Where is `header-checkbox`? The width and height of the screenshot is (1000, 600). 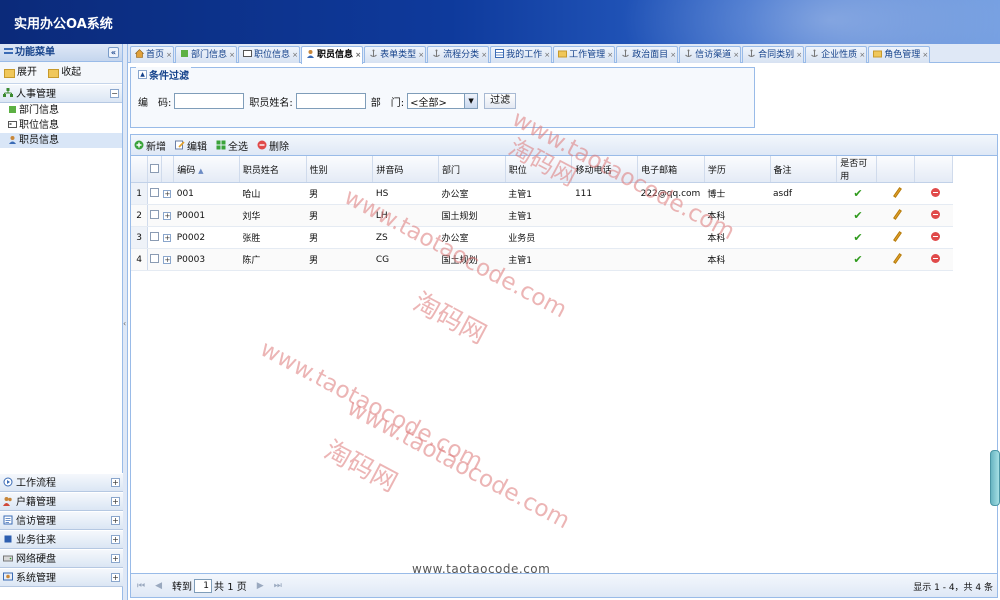
header-checkbox is located at coordinates (154, 168).